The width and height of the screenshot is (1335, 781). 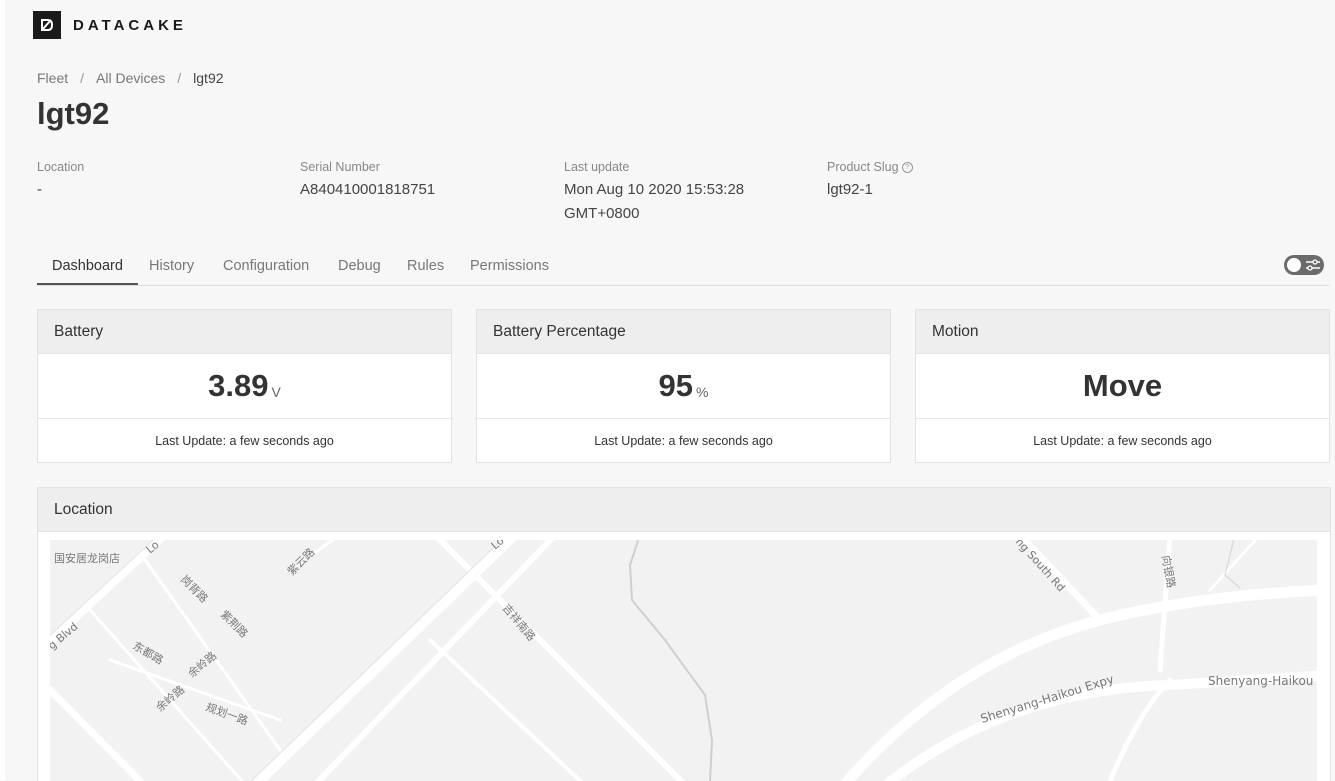 What do you see at coordinates (359, 266) in the screenshot?
I see `tab-debug: Debug` at bounding box center [359, 266].